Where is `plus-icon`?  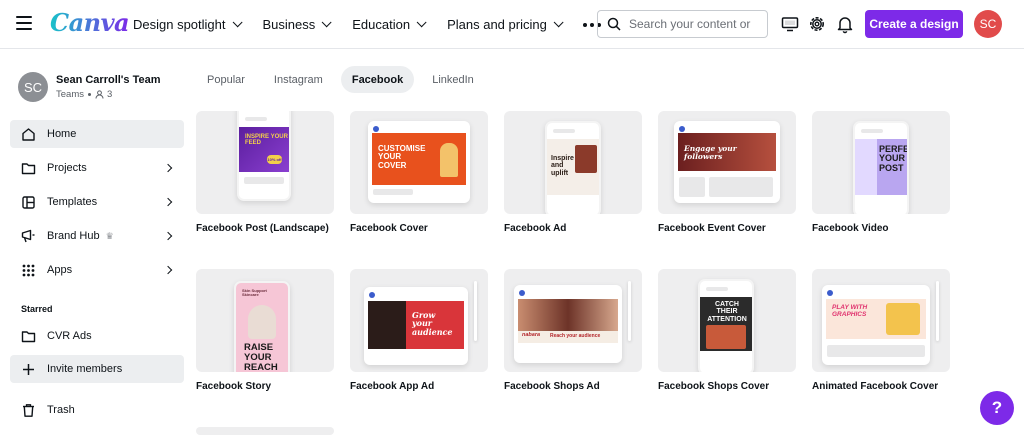 plus-icon is located at coordinates (28, 369).